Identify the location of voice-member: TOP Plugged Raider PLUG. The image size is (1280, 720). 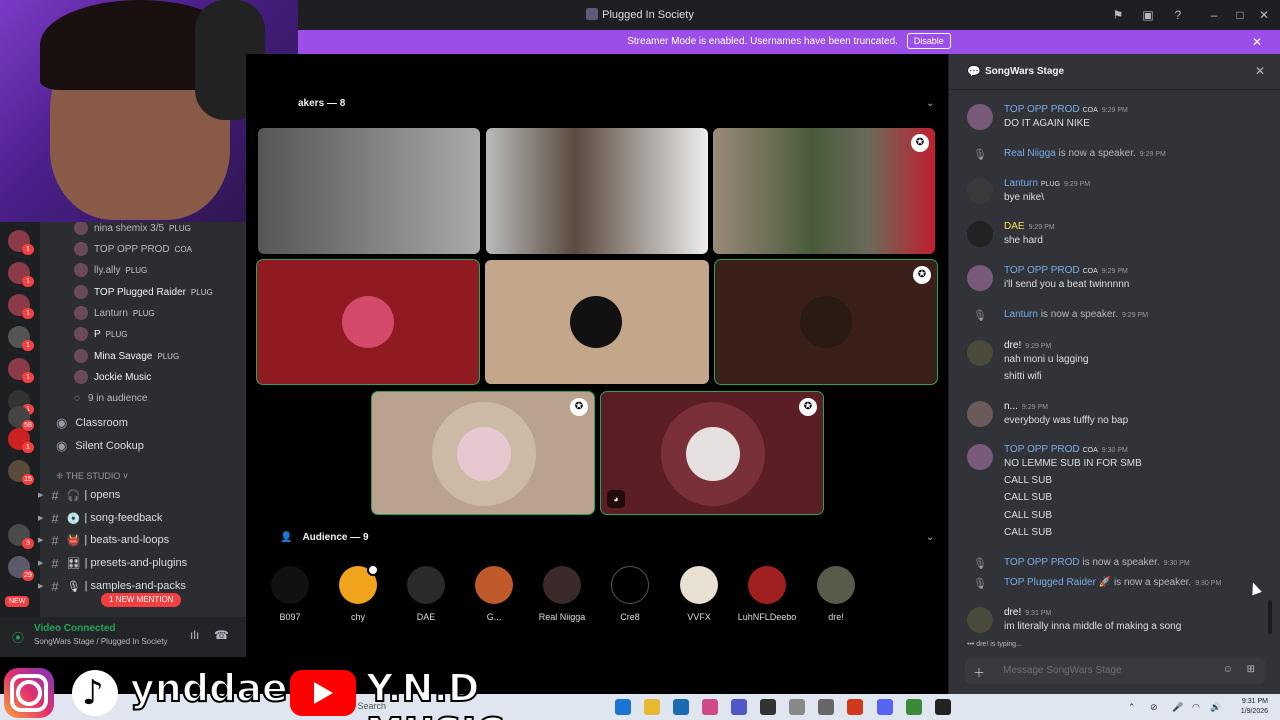
(143, 292).